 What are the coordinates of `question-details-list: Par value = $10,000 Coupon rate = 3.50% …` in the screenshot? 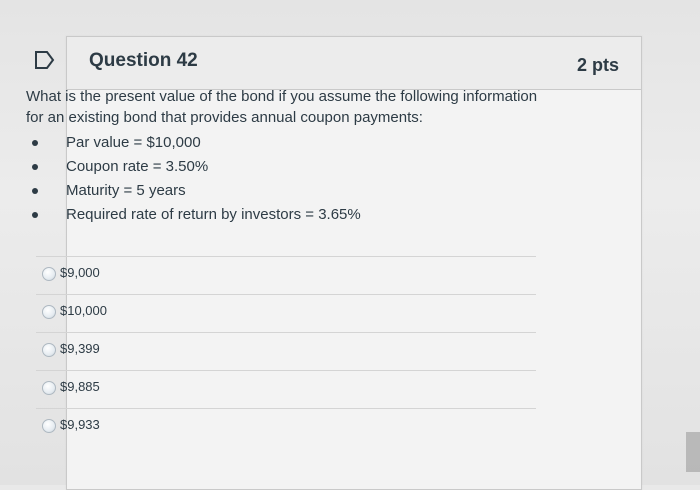 It's located at (291, 179).